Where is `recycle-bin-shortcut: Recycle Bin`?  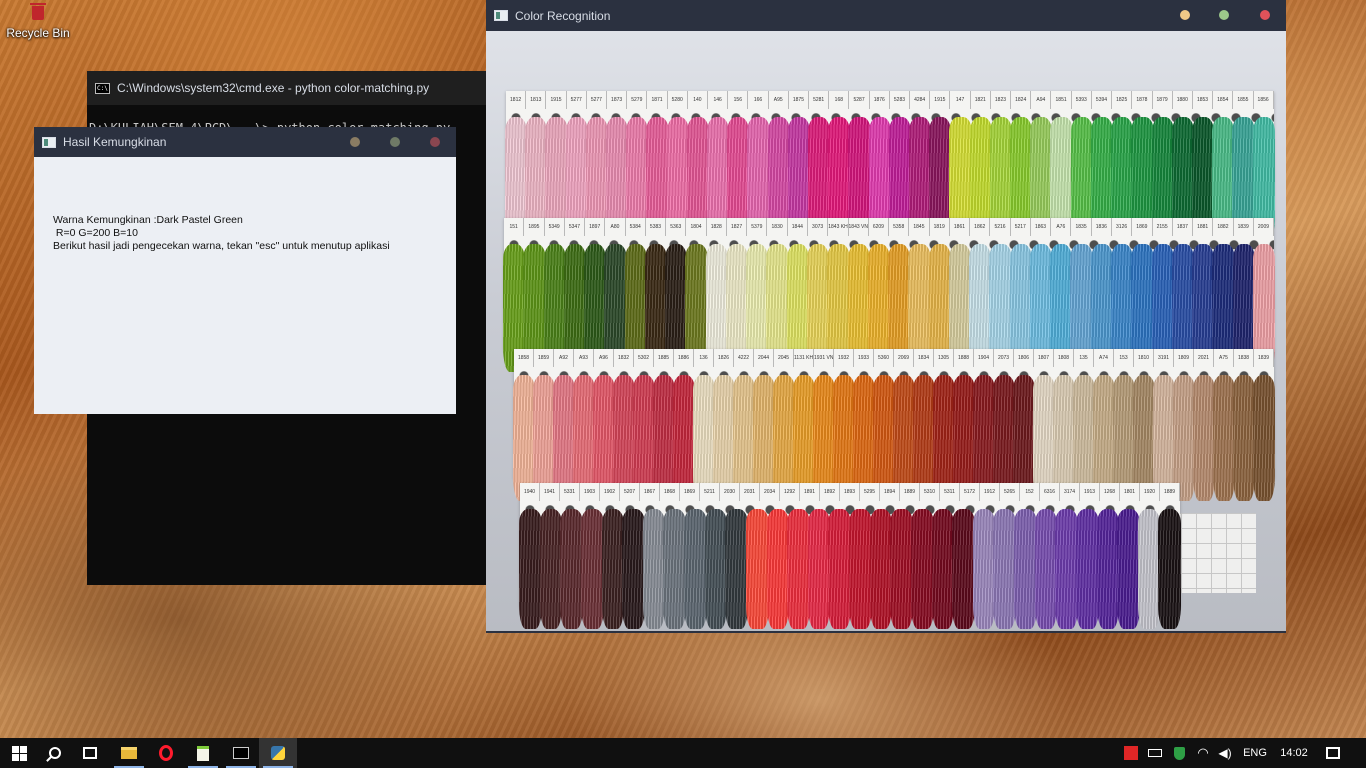
recycle-bin-shortcut: Recycle Bin is located at coordinates (38, 21).